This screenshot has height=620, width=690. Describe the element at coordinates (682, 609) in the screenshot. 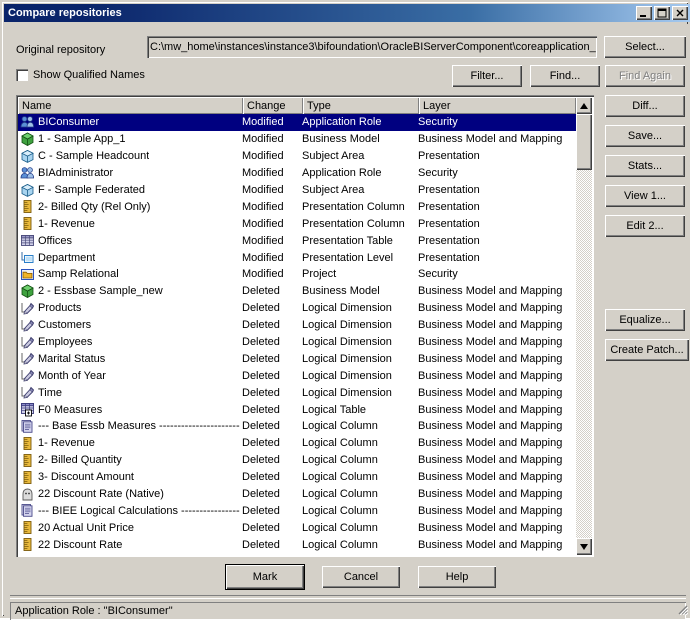

I see `resize-grip-icon` at that location.